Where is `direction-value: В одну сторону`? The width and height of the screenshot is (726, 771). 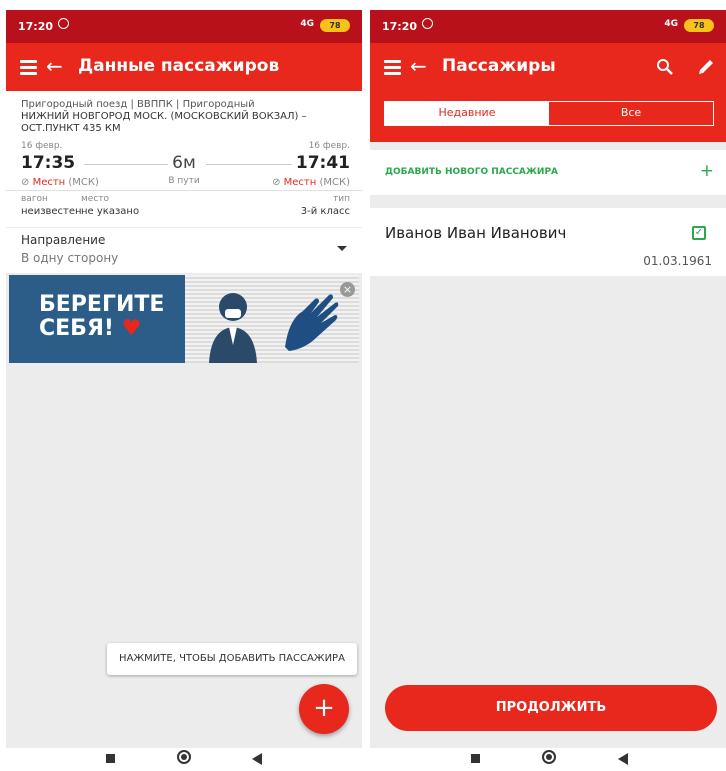 direction-value: В одну сторону is located at coordinates (70, 258).